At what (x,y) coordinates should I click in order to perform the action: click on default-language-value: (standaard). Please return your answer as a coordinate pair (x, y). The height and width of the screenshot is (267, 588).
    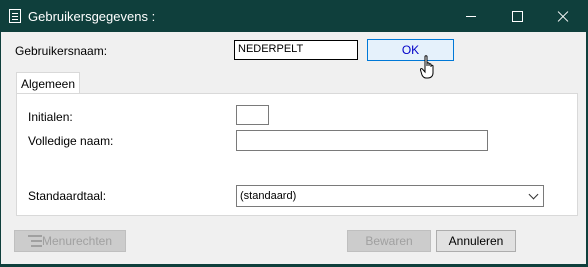
    Looking at the image, I should click on (268, 196).